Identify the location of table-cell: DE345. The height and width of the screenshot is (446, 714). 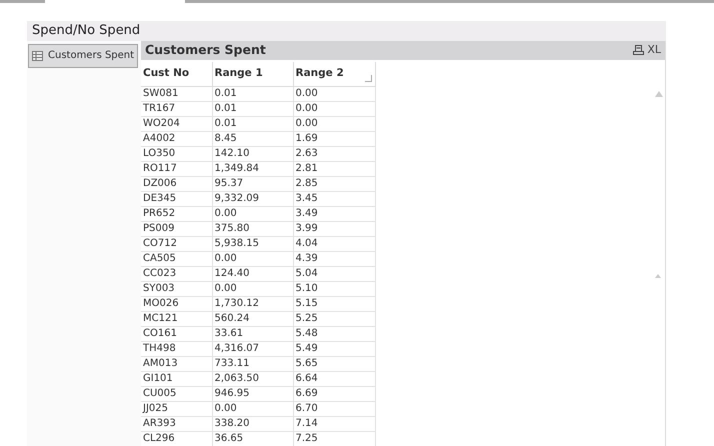
(176, 199).